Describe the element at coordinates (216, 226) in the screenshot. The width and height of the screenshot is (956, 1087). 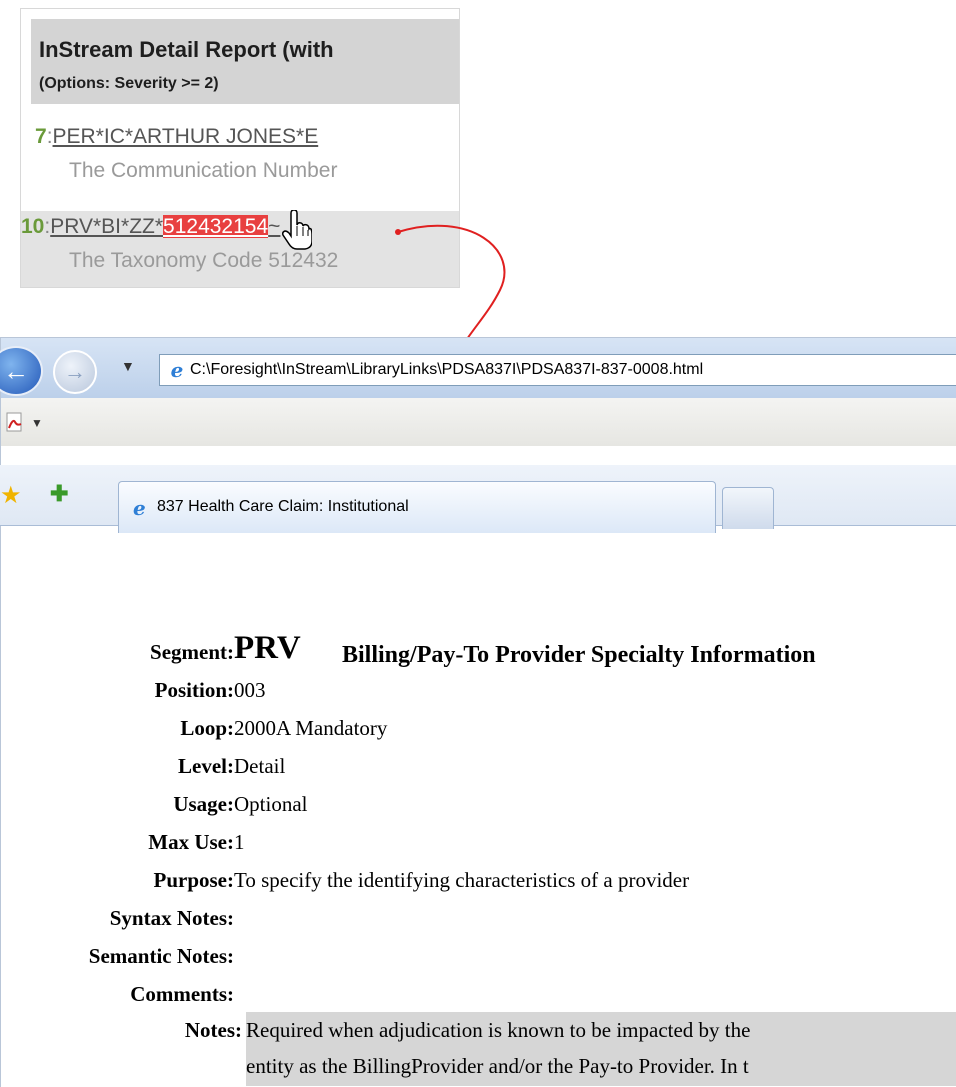
I see `error-element-link: 512432154` at that location.